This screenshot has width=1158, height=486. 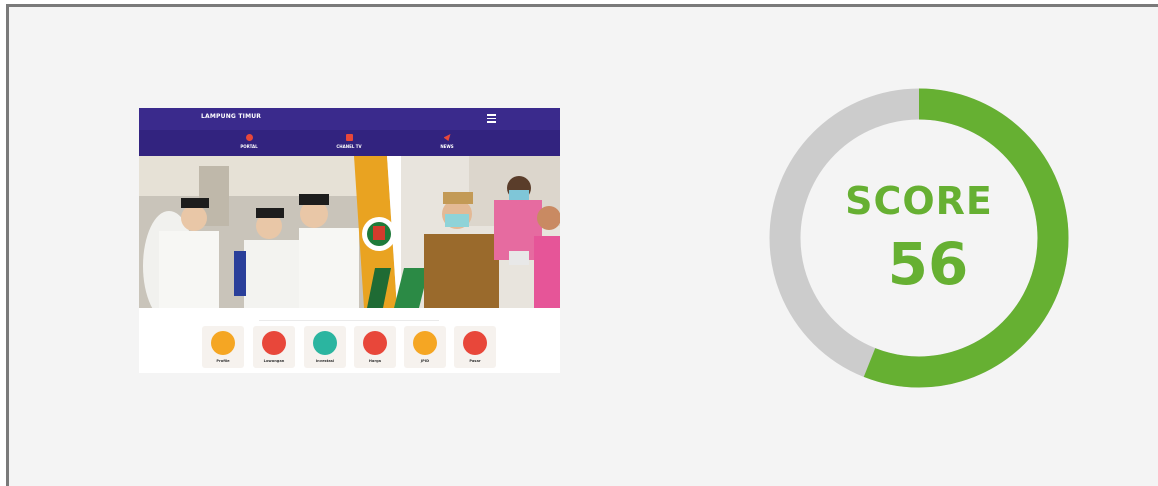 What do you see at coordinates (425, 343) in the screenshot?
I see `phone-icon` at bounding box center [425, 343].